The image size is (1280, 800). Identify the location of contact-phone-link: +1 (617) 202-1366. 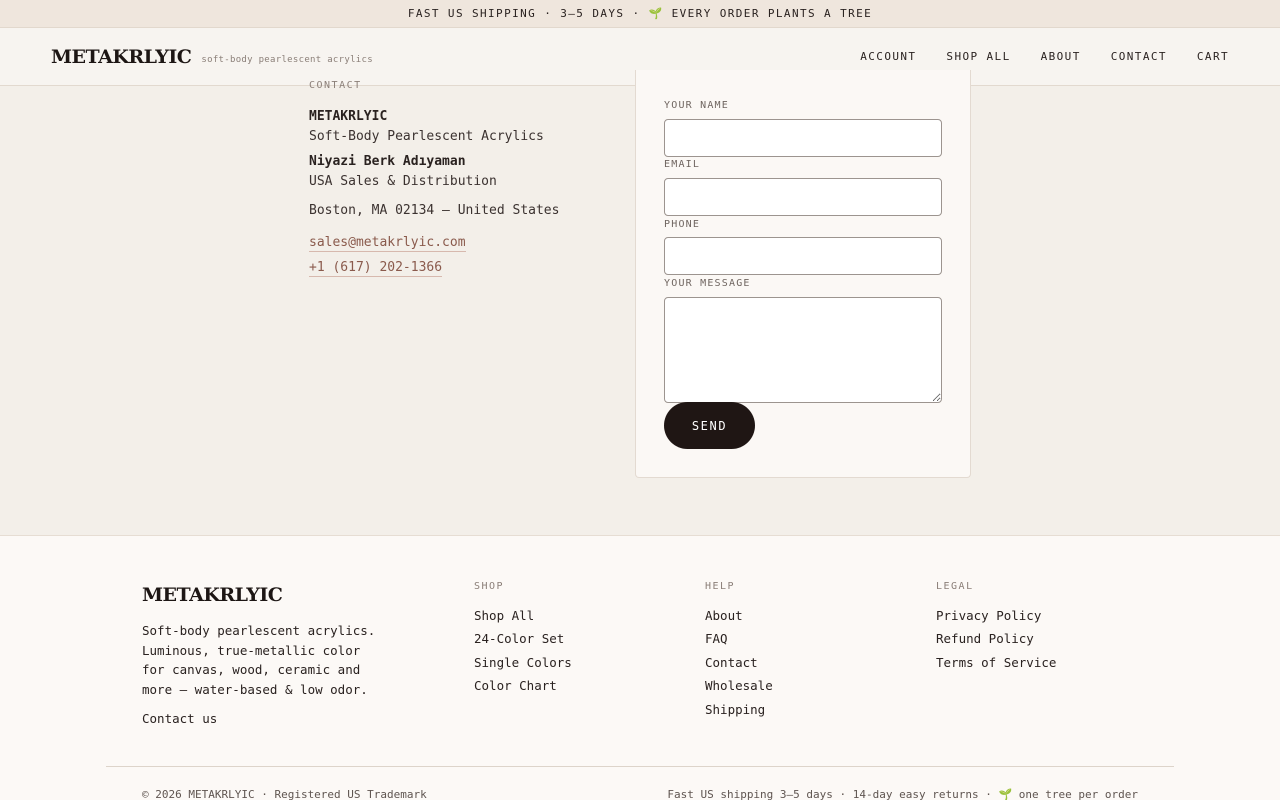
(376, 268).